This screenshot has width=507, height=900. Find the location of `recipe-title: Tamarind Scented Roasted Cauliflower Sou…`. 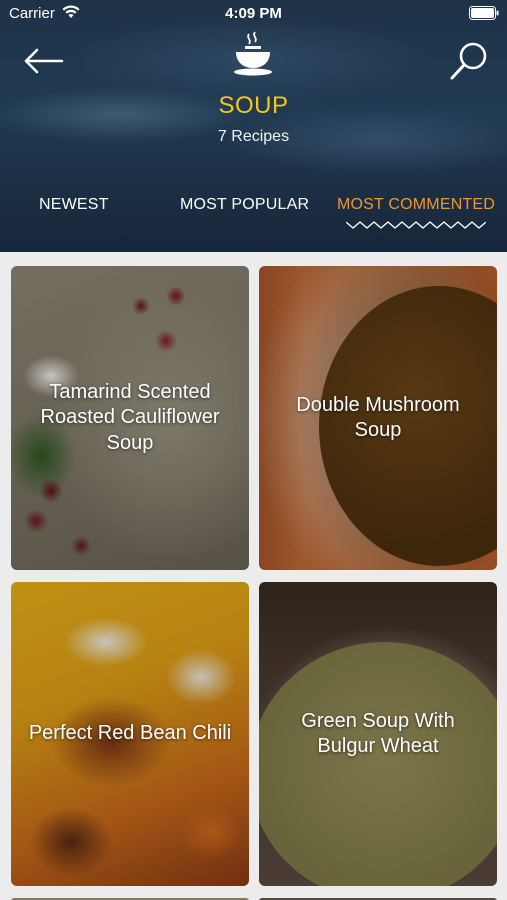

recipe-title: Tamarind Scented Roasted Cauliflower Sou… is located at coordinates (130, 417).